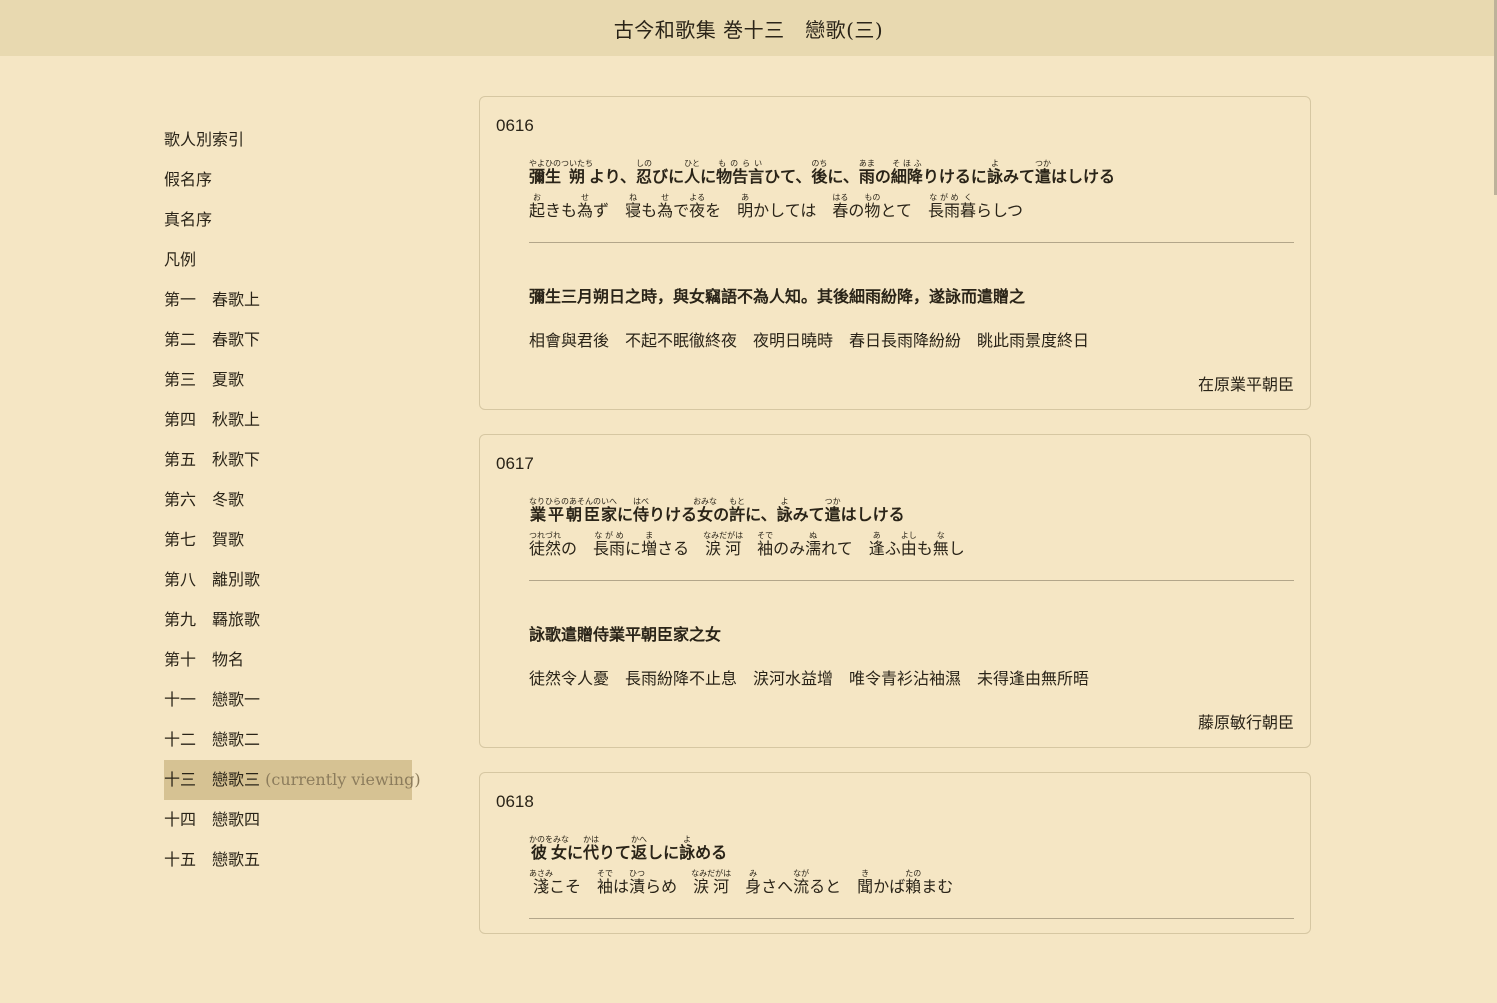 This screenshot has width=1497, height=1003. What do you see at coordinates (188, 179) in the screenshot?
I see `sidebar-item-label: 假名序` at bounding box center [188, 179].